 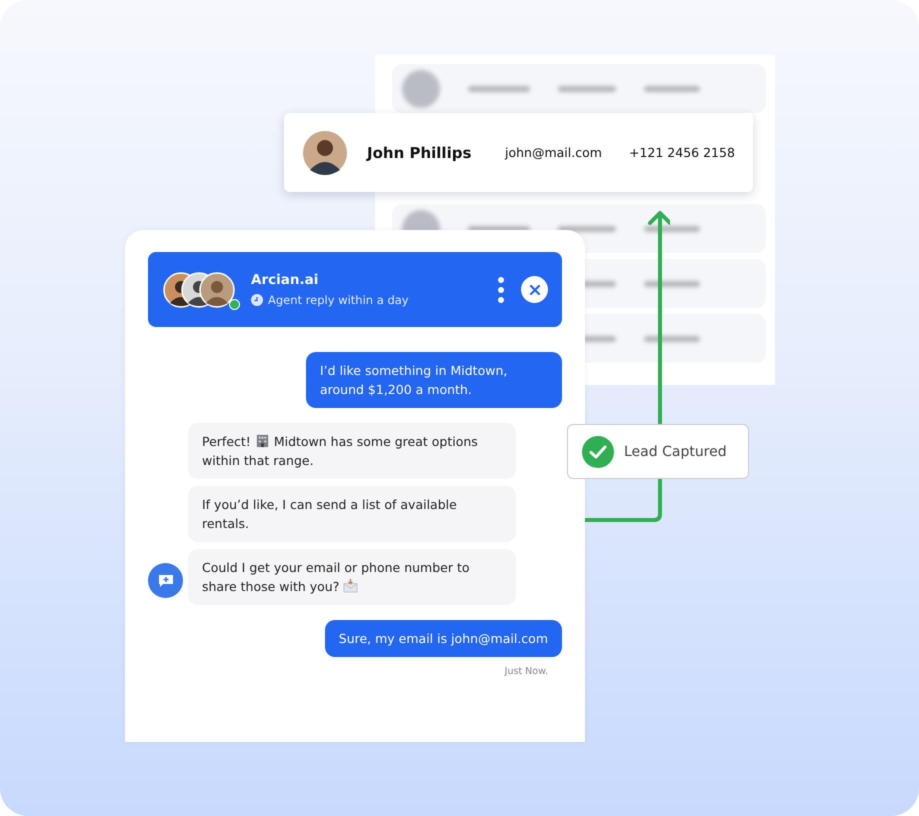 I want to click on vertical-dots-icon, so click(x=501, y=289).